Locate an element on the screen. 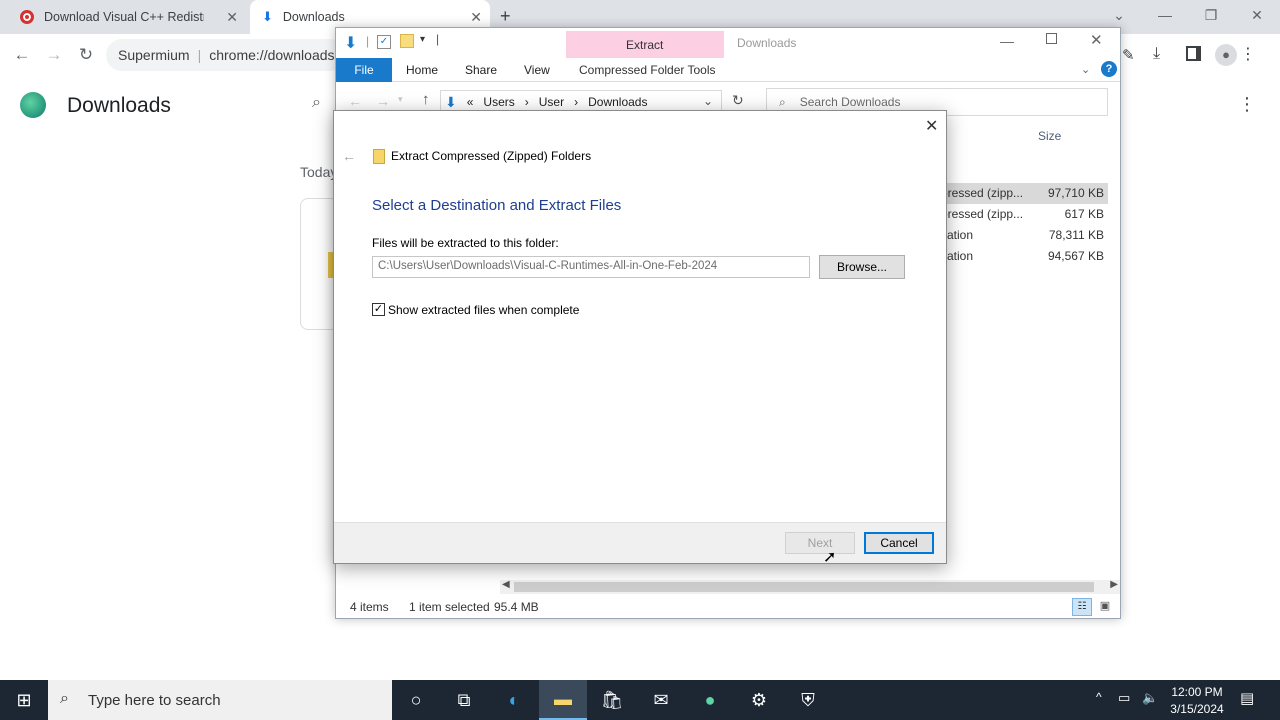 The width and height of the screenshot is (1280, 720). next-button: Next is located at coordinates (820, 543).